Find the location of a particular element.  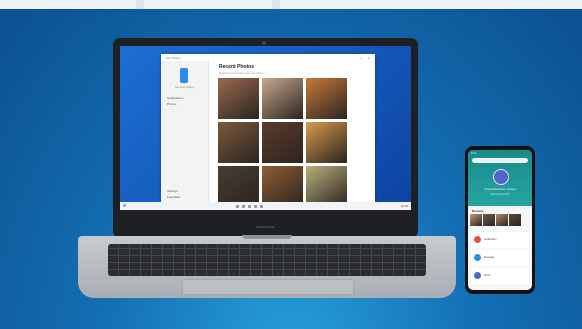

photo-tree is located at coordinates (238, 142).